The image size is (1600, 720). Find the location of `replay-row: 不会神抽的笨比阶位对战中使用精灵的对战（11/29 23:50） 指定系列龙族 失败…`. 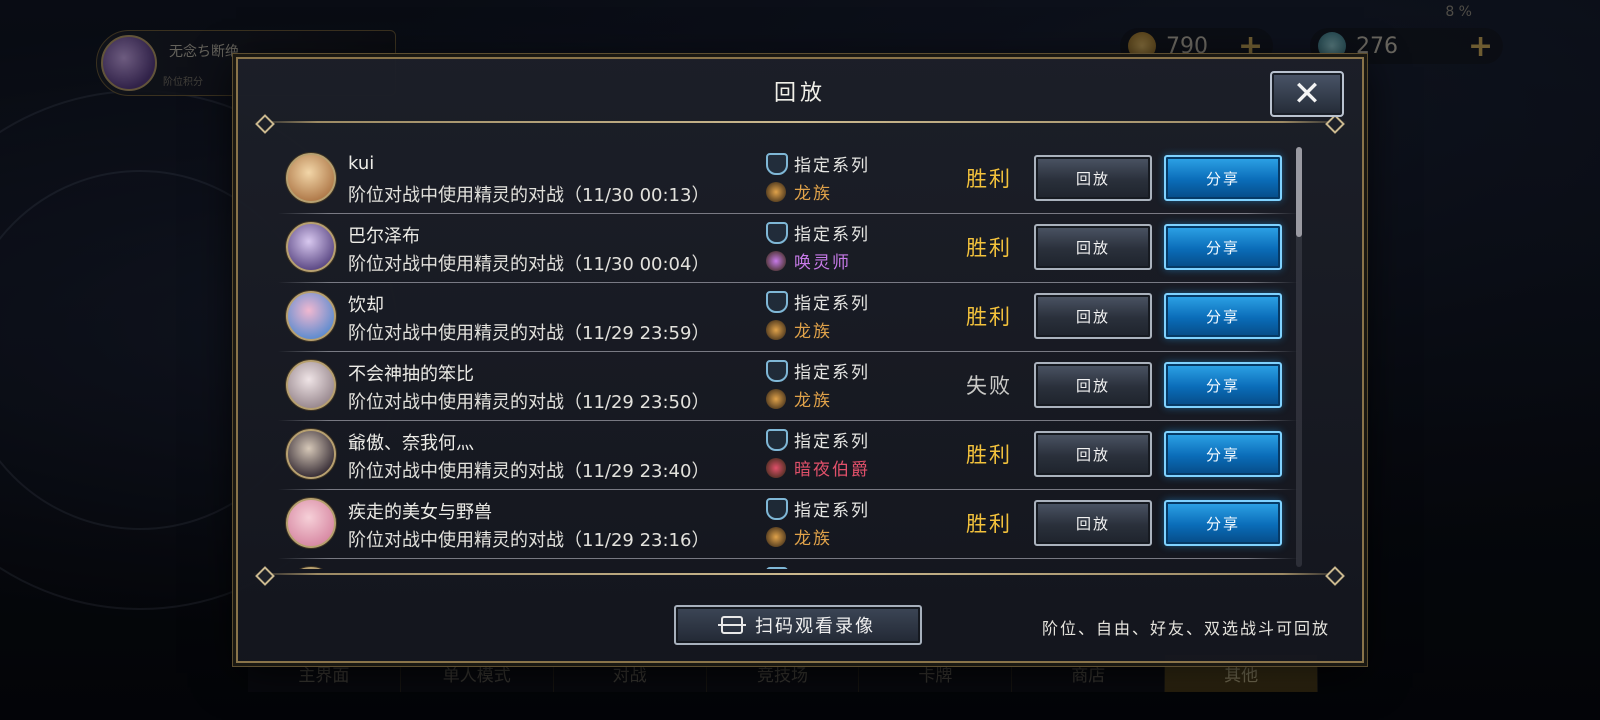

replay-row: 不会神抽的笨比阶位对战中使用精灵的对战（11/29 23:50） 指定系列龙族 失败… is located at coordinates (788, 386).